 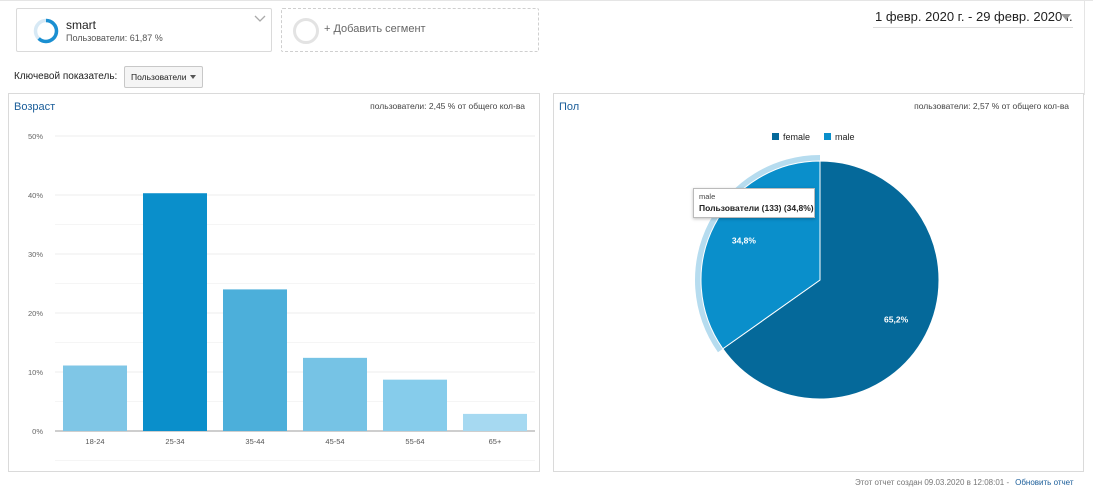 What do you see at coordinates (707, 196) in the screenshot?
I see `tooltip-title: male` at bounding box center [707, 196].